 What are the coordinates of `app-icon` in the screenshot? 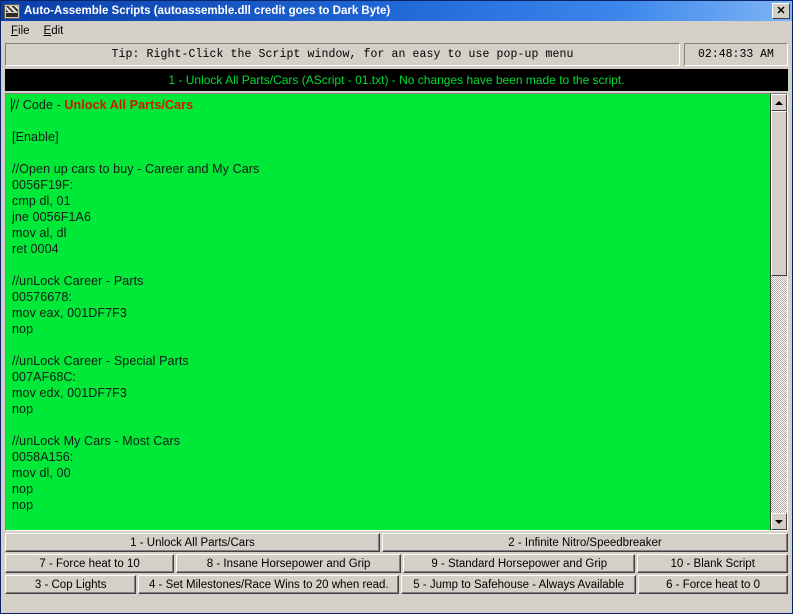 It's located at (12, 11).